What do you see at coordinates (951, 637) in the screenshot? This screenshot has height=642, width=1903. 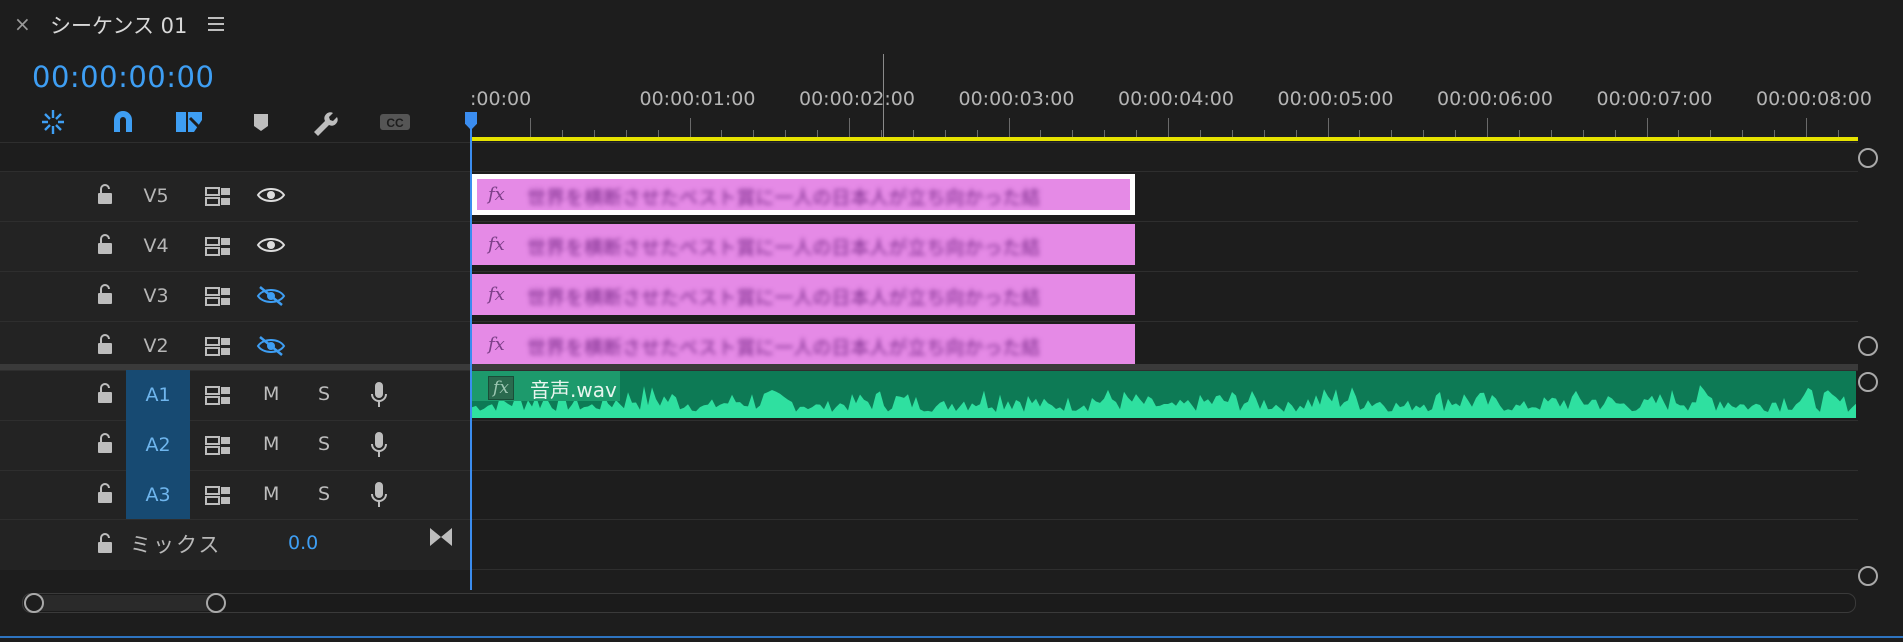 I see `panel-focus-border` at bounding box center [951, 637].